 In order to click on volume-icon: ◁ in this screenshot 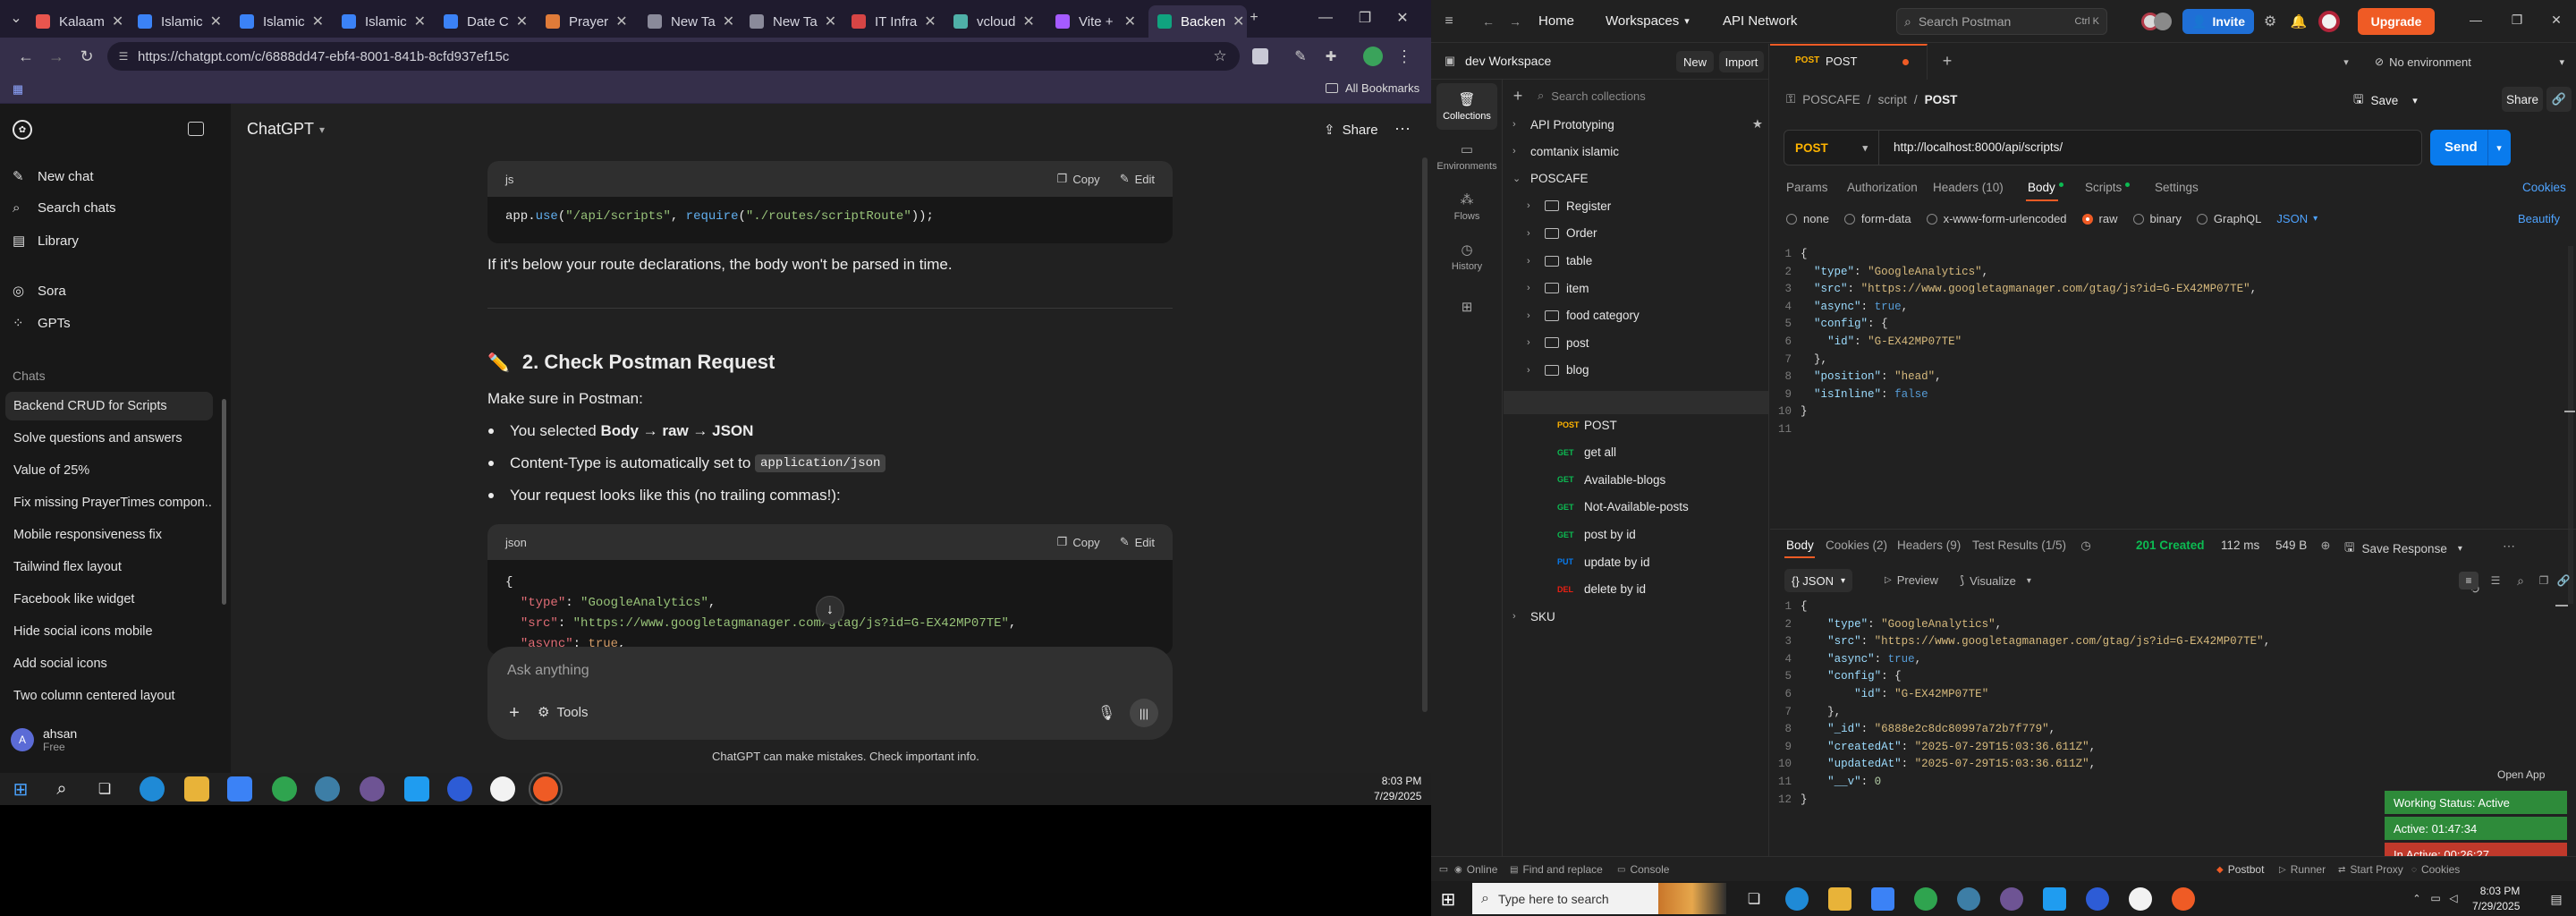, I will do `click(2453, 898)`.